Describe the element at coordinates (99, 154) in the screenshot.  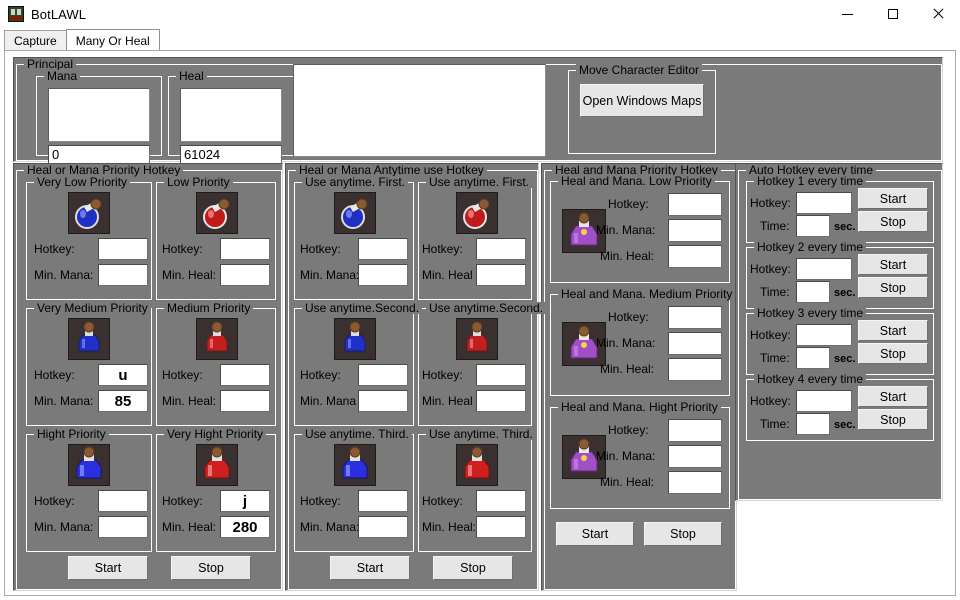
I see `mana-value-field: 0` at that location.